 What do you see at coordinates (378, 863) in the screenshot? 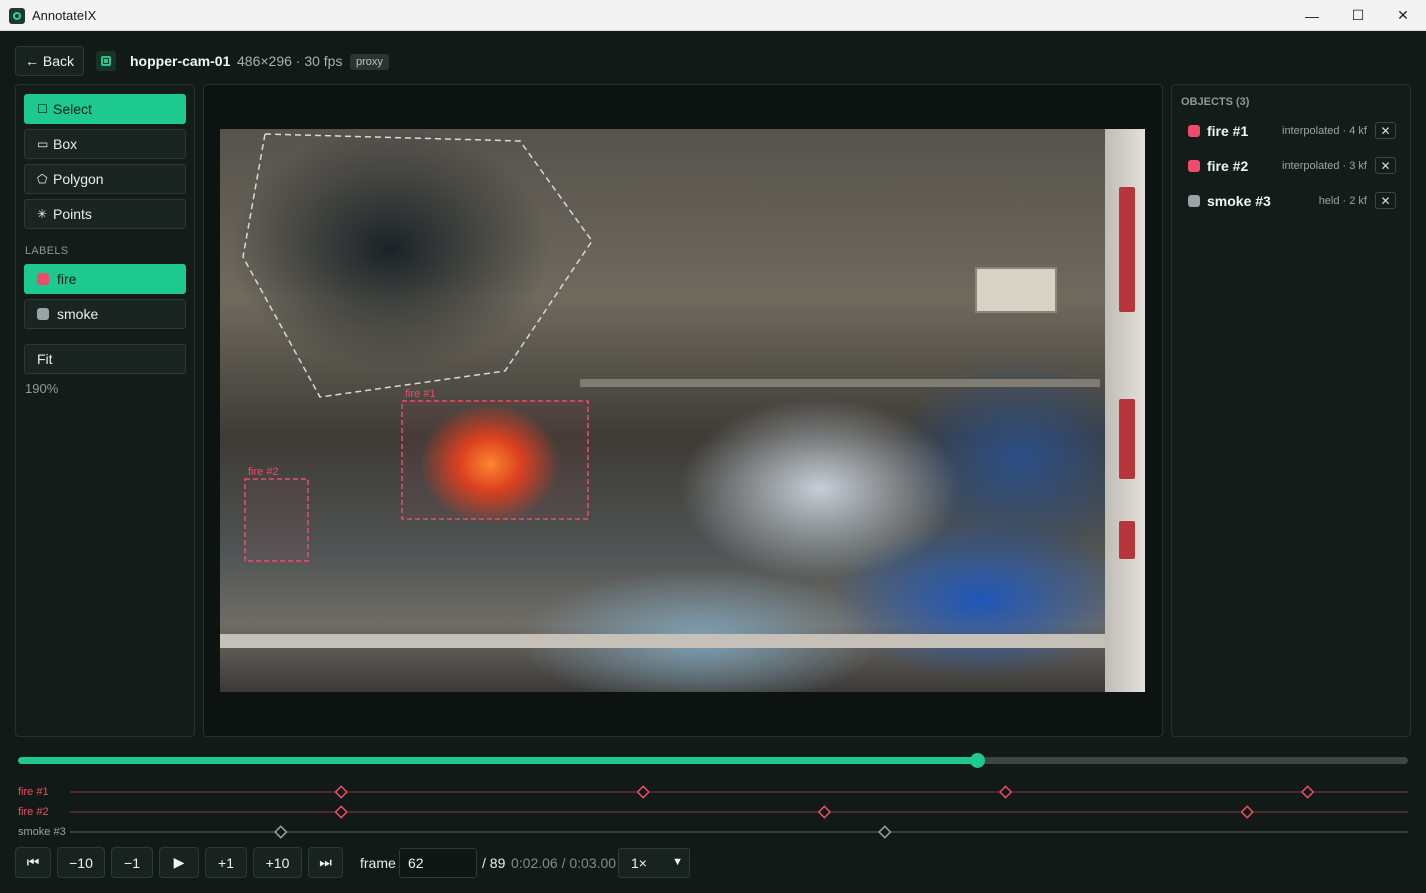
I see `frame-label: frame` at bounding box center [378, 863].